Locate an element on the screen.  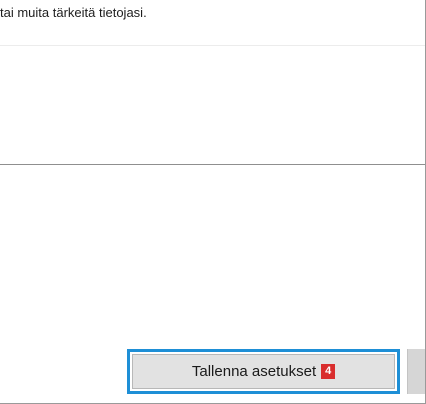
step-number-badge: 4 is located at coordinates (328, 371).